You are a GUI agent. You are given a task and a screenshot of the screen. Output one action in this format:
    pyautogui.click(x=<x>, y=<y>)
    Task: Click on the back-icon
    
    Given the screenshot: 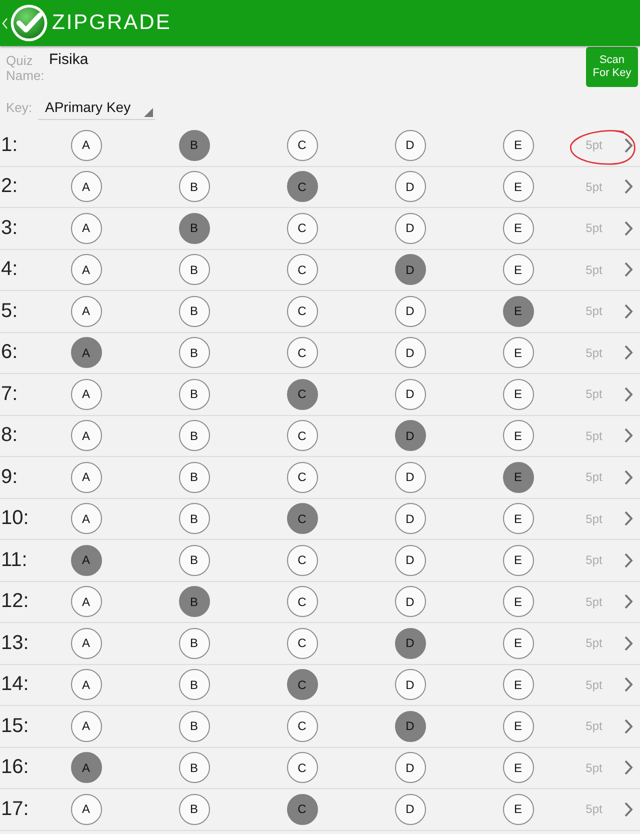 What is the action you would take?
    pyautogui.click(x=5, y=23)
    